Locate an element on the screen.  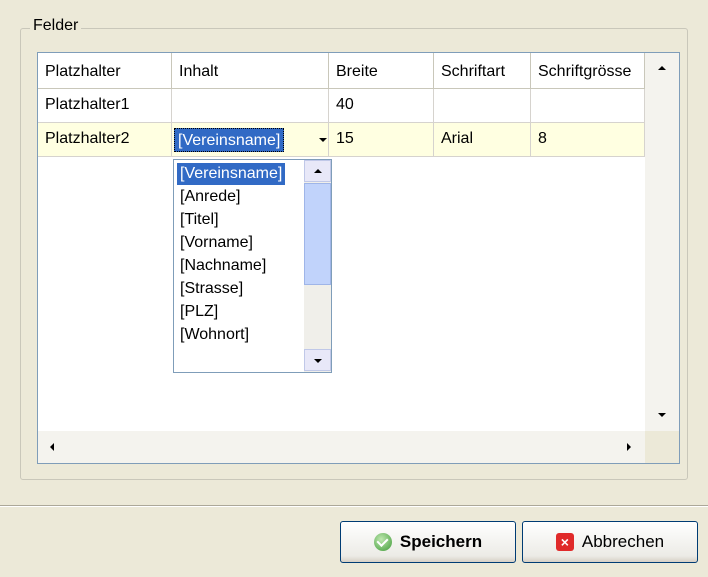
scrollbar-corner is located at coordinates (662, 447).